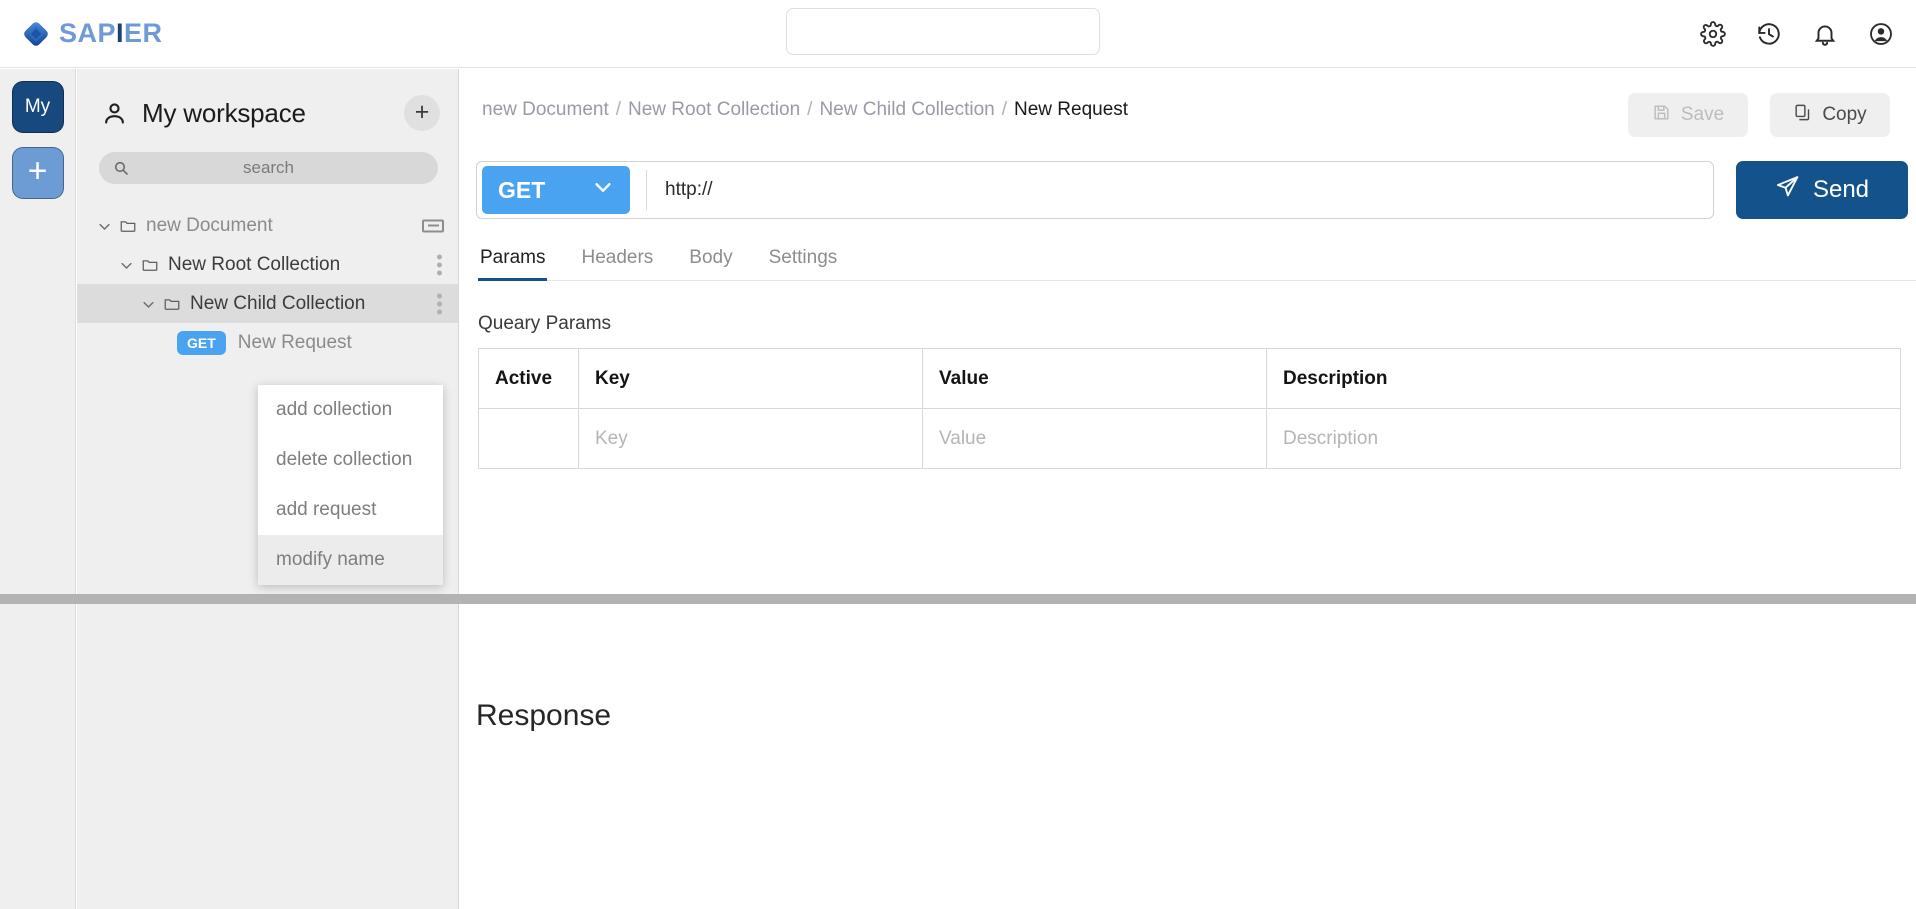 The width and height of the screenshot is (1916, 909). Describe the element at coordinates (1787, 190) in the screenshot. I see `send-icon` at that location.